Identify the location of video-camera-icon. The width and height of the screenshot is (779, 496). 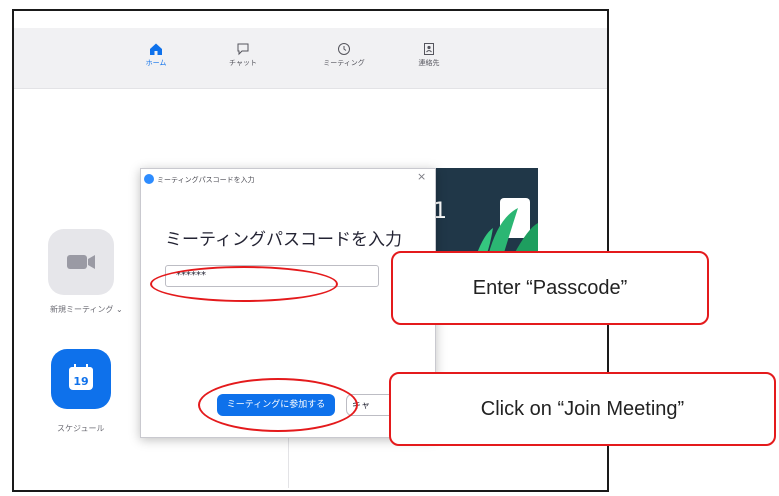
(81, 262).